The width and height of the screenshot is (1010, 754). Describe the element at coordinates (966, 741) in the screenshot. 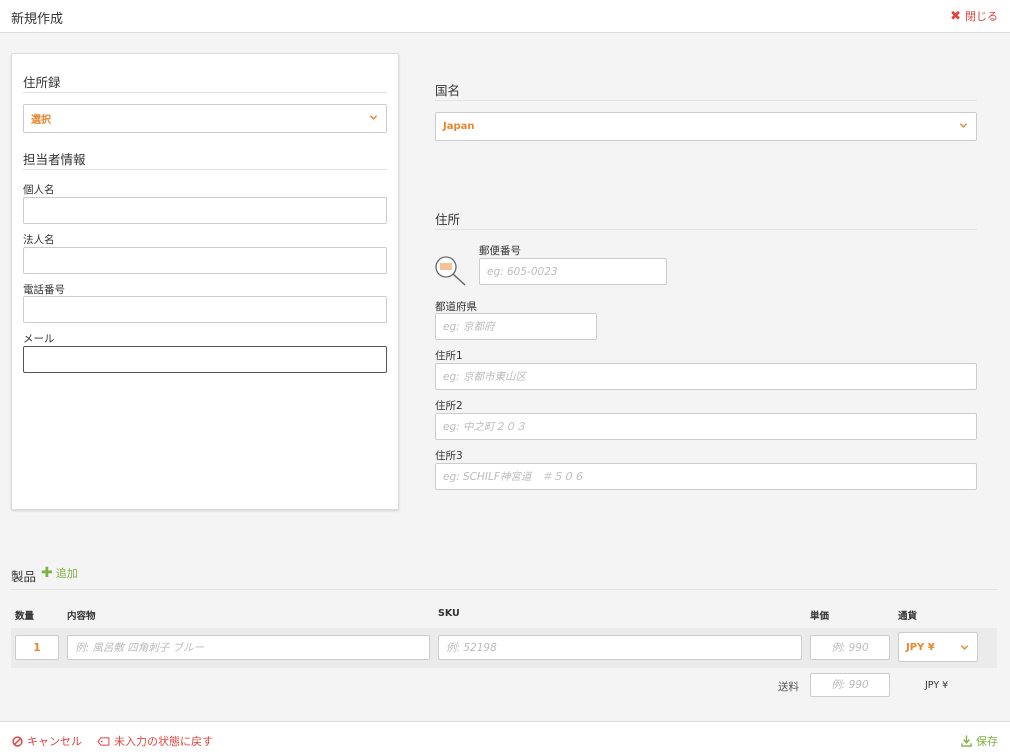

I see `download-icon` at that location.